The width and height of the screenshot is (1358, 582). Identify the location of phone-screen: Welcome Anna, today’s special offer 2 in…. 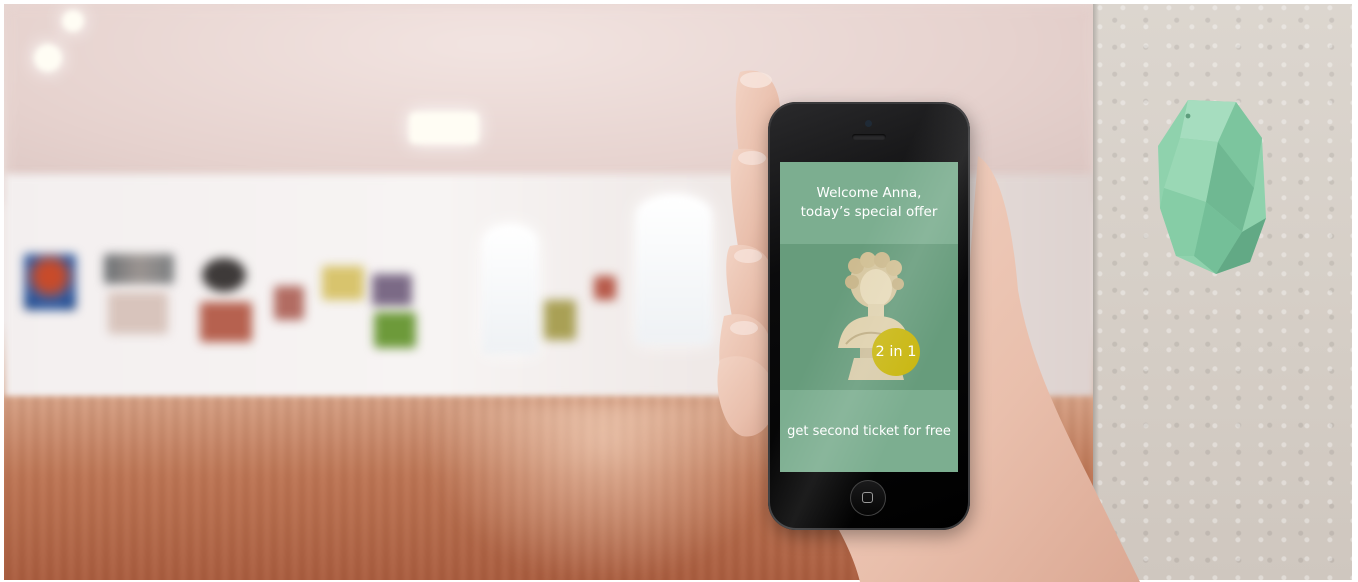
(869, 317).